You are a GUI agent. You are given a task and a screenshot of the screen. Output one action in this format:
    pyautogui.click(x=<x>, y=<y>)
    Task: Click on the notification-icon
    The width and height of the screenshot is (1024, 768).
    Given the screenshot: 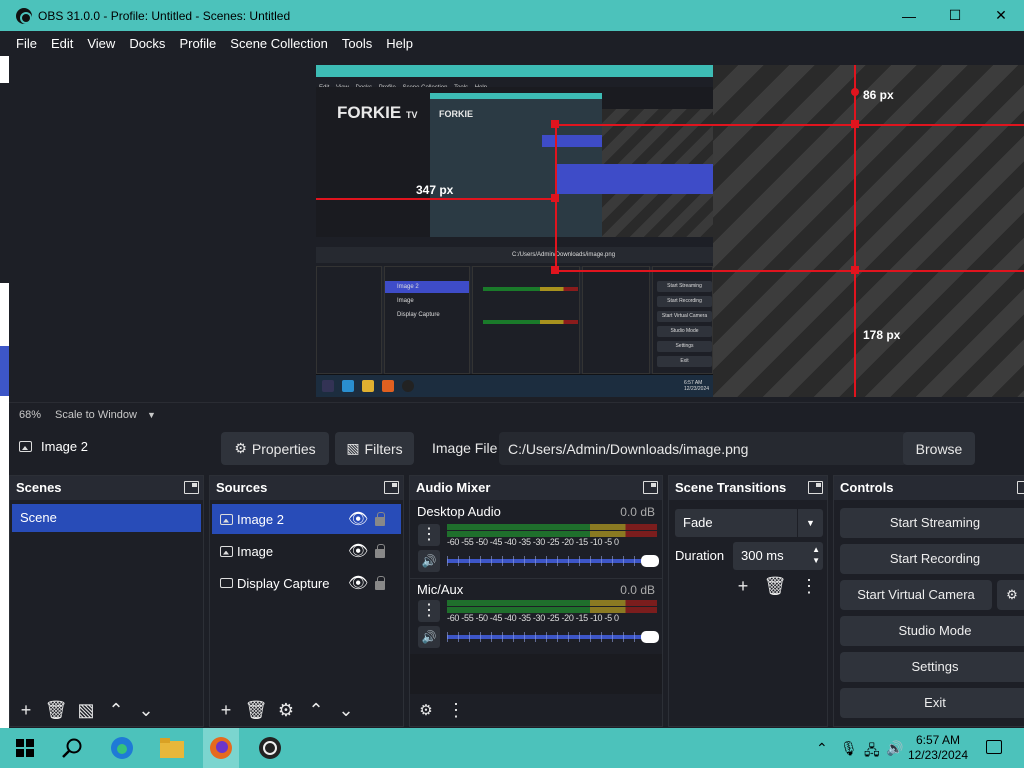 What is the action you would take?
    pyautogui.click(x=994, y=747)
    